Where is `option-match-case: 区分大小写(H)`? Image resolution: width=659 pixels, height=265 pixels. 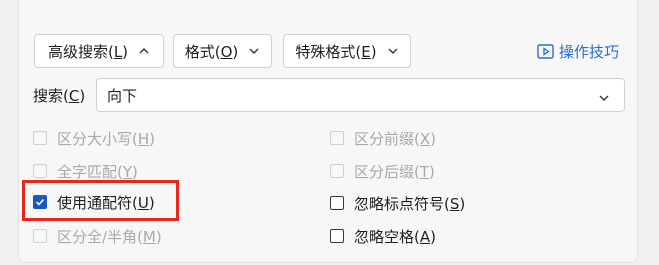
option-match-case: 区分大小写(H) is located at coordinates (94, 138).